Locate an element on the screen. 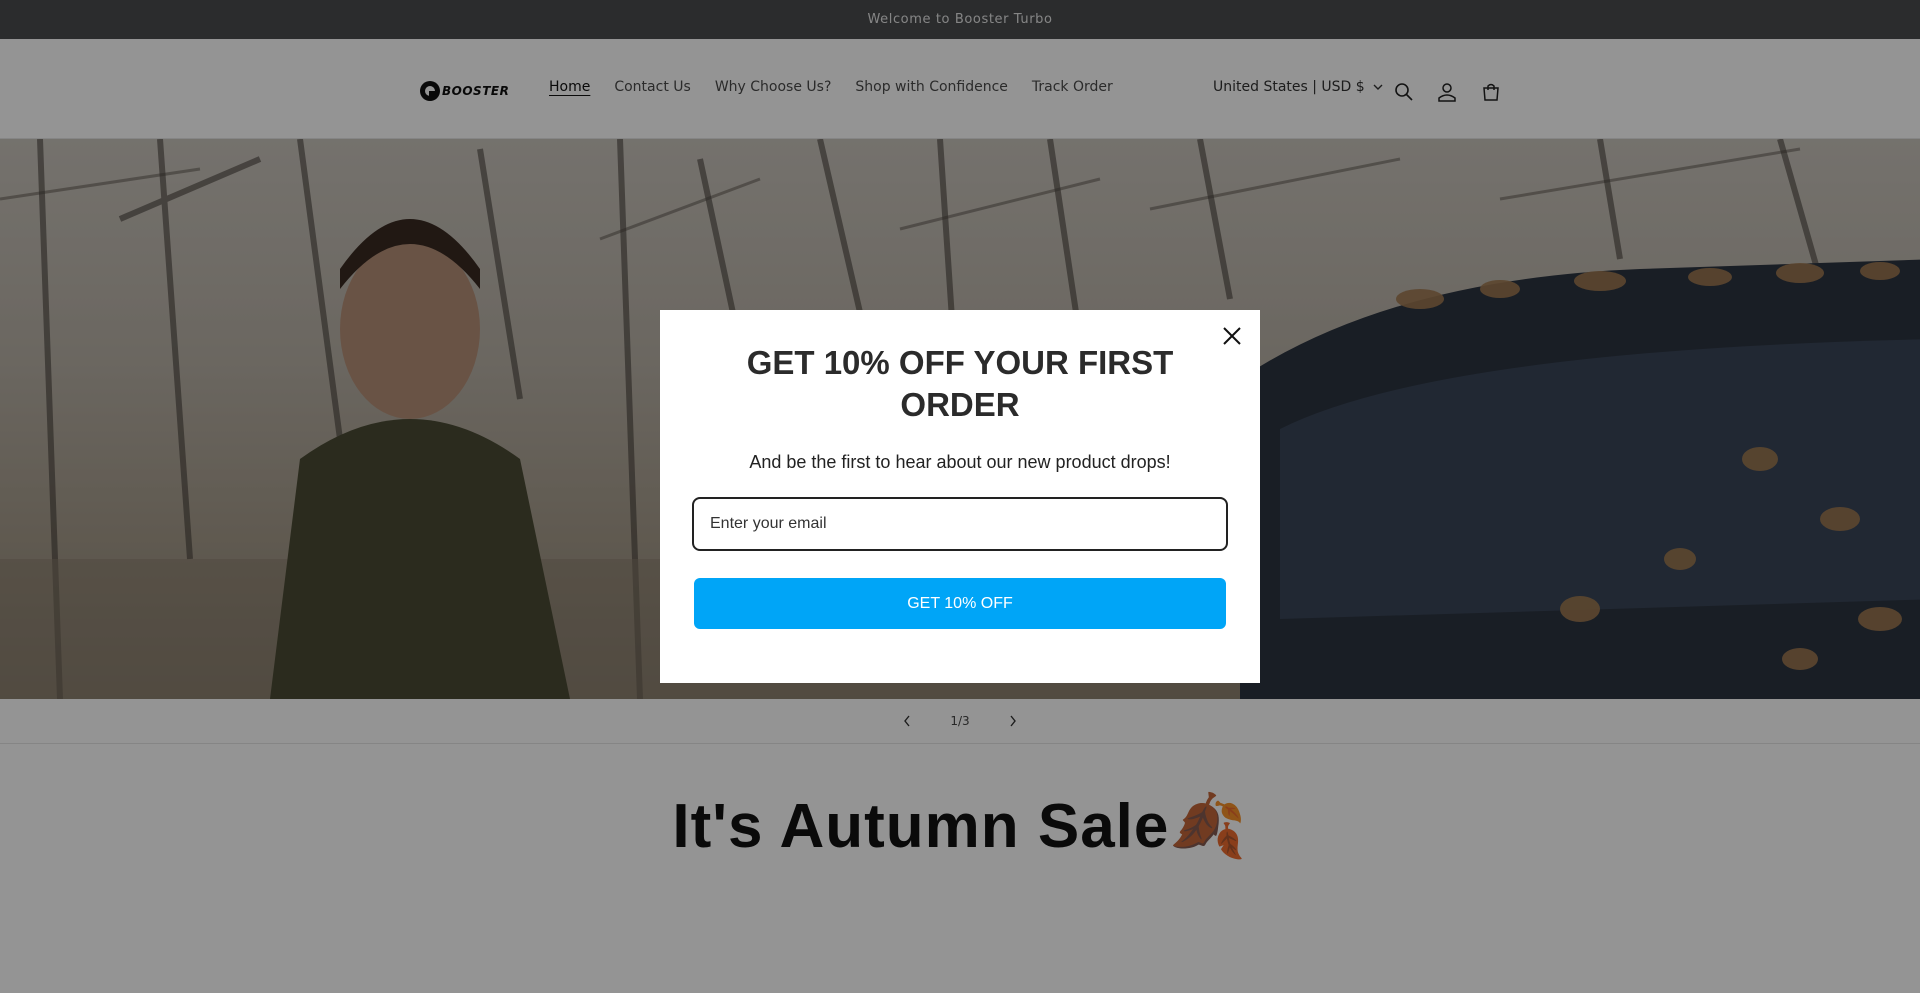  close-icon is located at coordinates (1232, 336).